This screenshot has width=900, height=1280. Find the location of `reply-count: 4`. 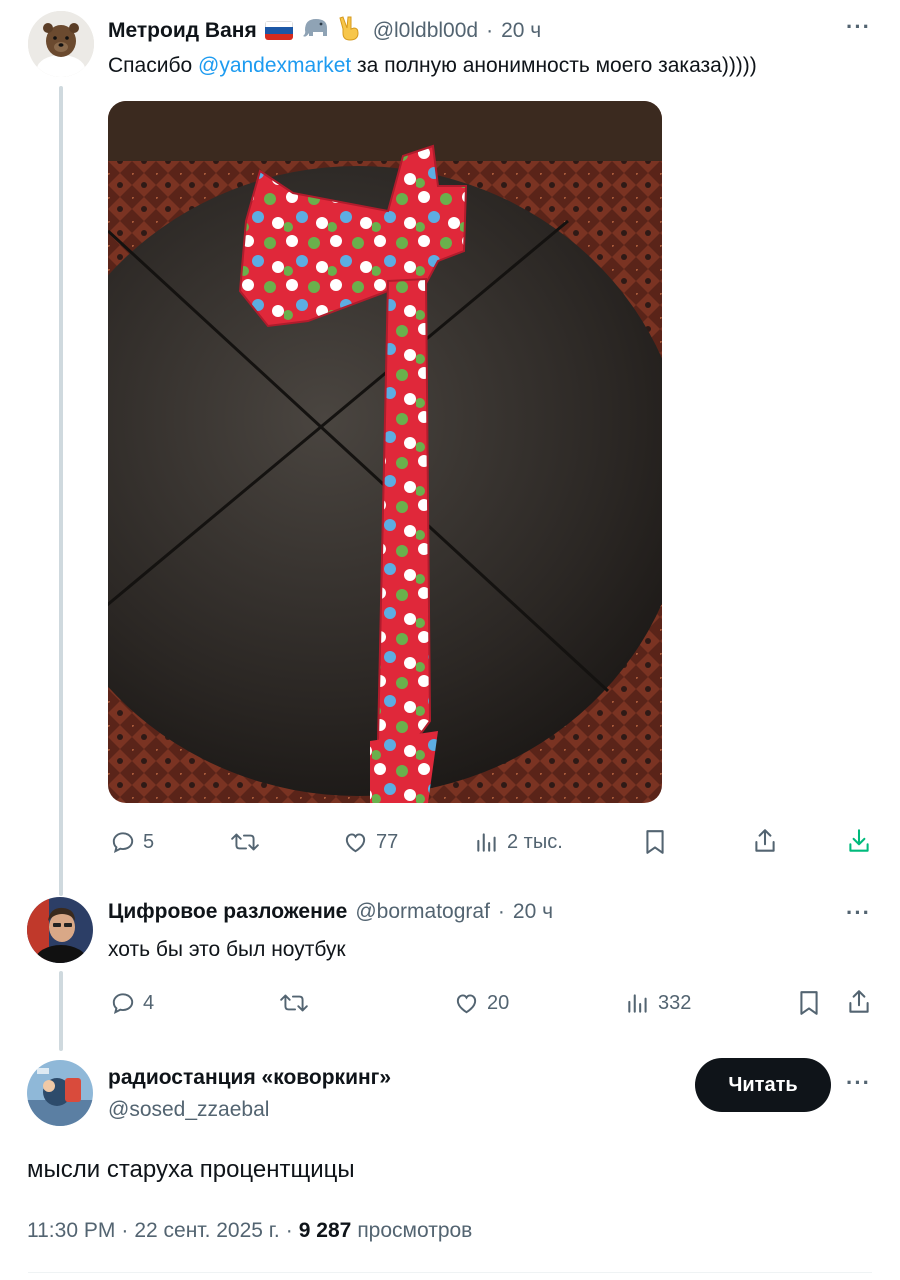

reply-count: 4 is located at coordinates (149, 1002).